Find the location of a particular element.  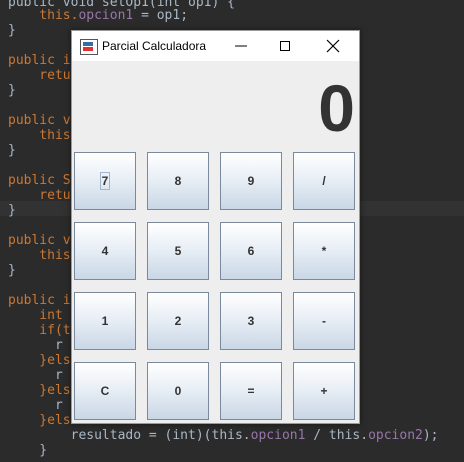

key-label: 6 is located at coordinates (251, 251).